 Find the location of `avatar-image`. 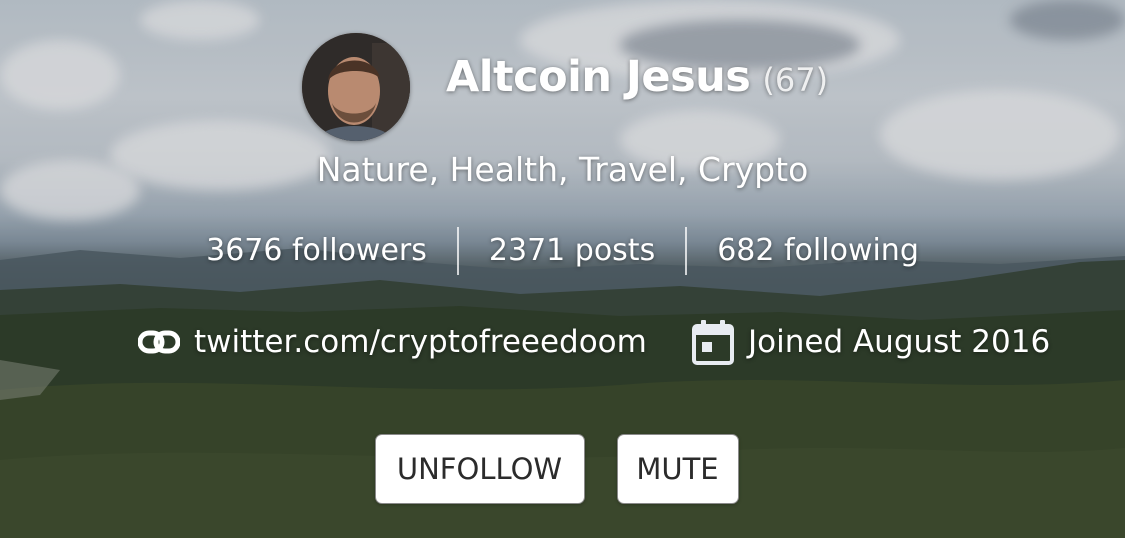

avatar-image is located at coordinates (356, 87).